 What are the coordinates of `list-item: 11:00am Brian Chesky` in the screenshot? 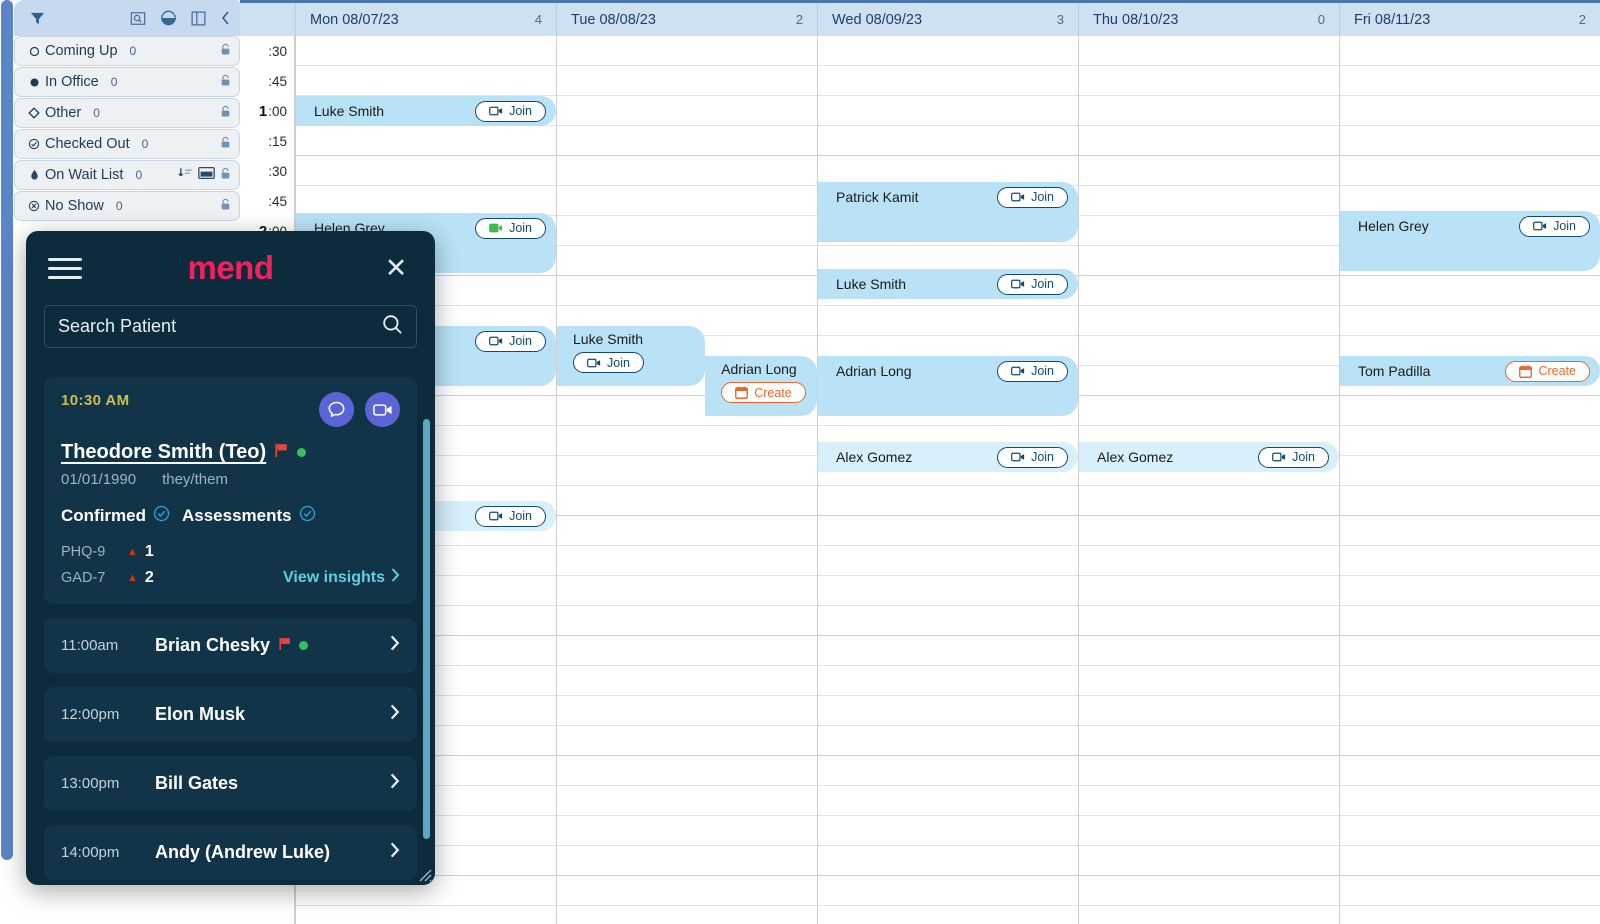 It's located at (230, 645).